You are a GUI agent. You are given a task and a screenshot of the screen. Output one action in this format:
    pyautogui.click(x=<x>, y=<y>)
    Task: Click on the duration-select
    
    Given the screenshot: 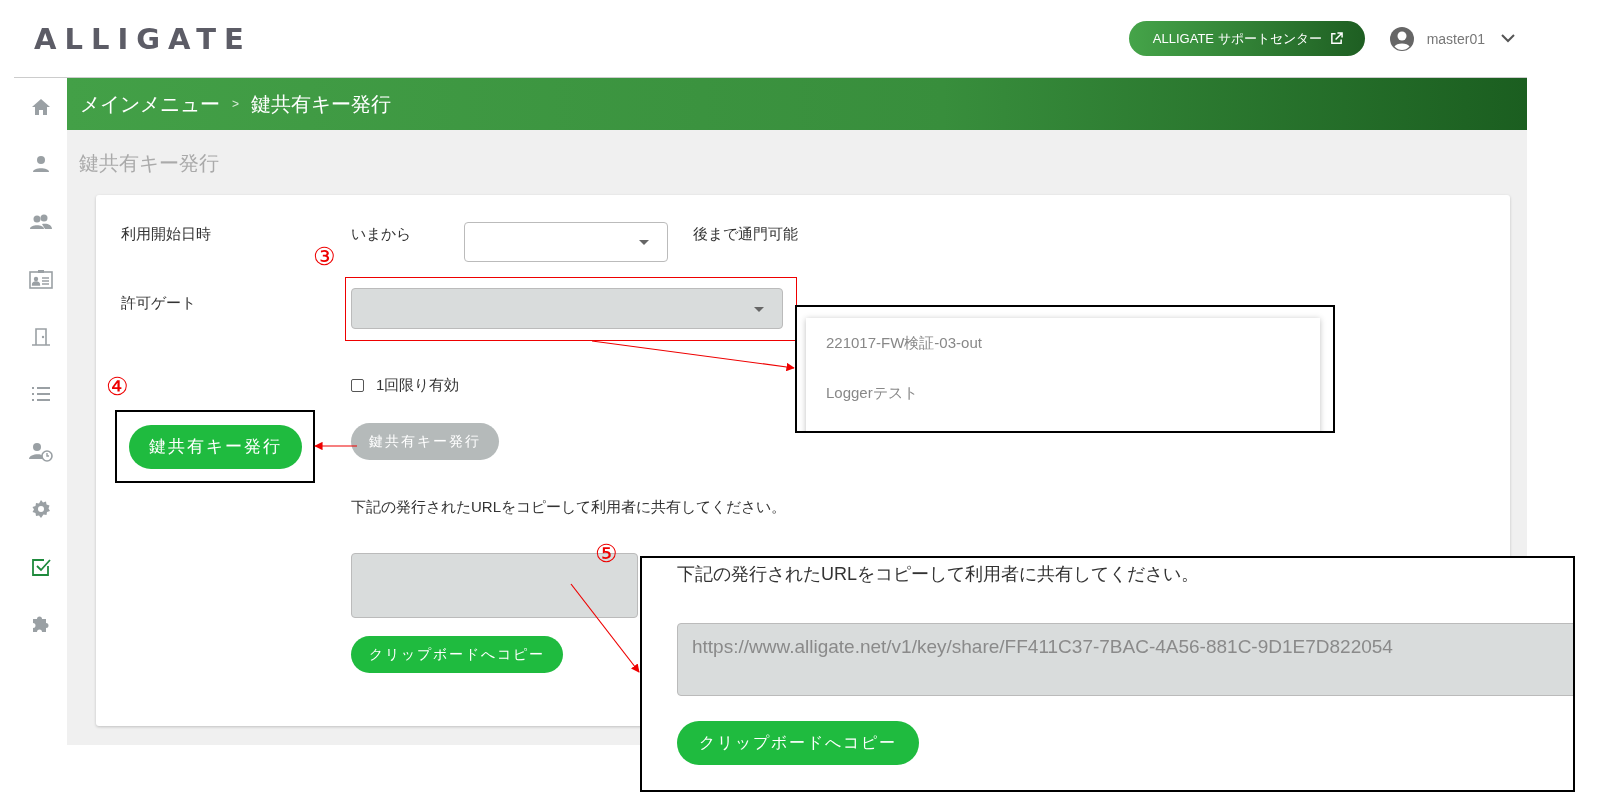 What is the action you would take?
    pyautogui.click(x=566, y=242)
    